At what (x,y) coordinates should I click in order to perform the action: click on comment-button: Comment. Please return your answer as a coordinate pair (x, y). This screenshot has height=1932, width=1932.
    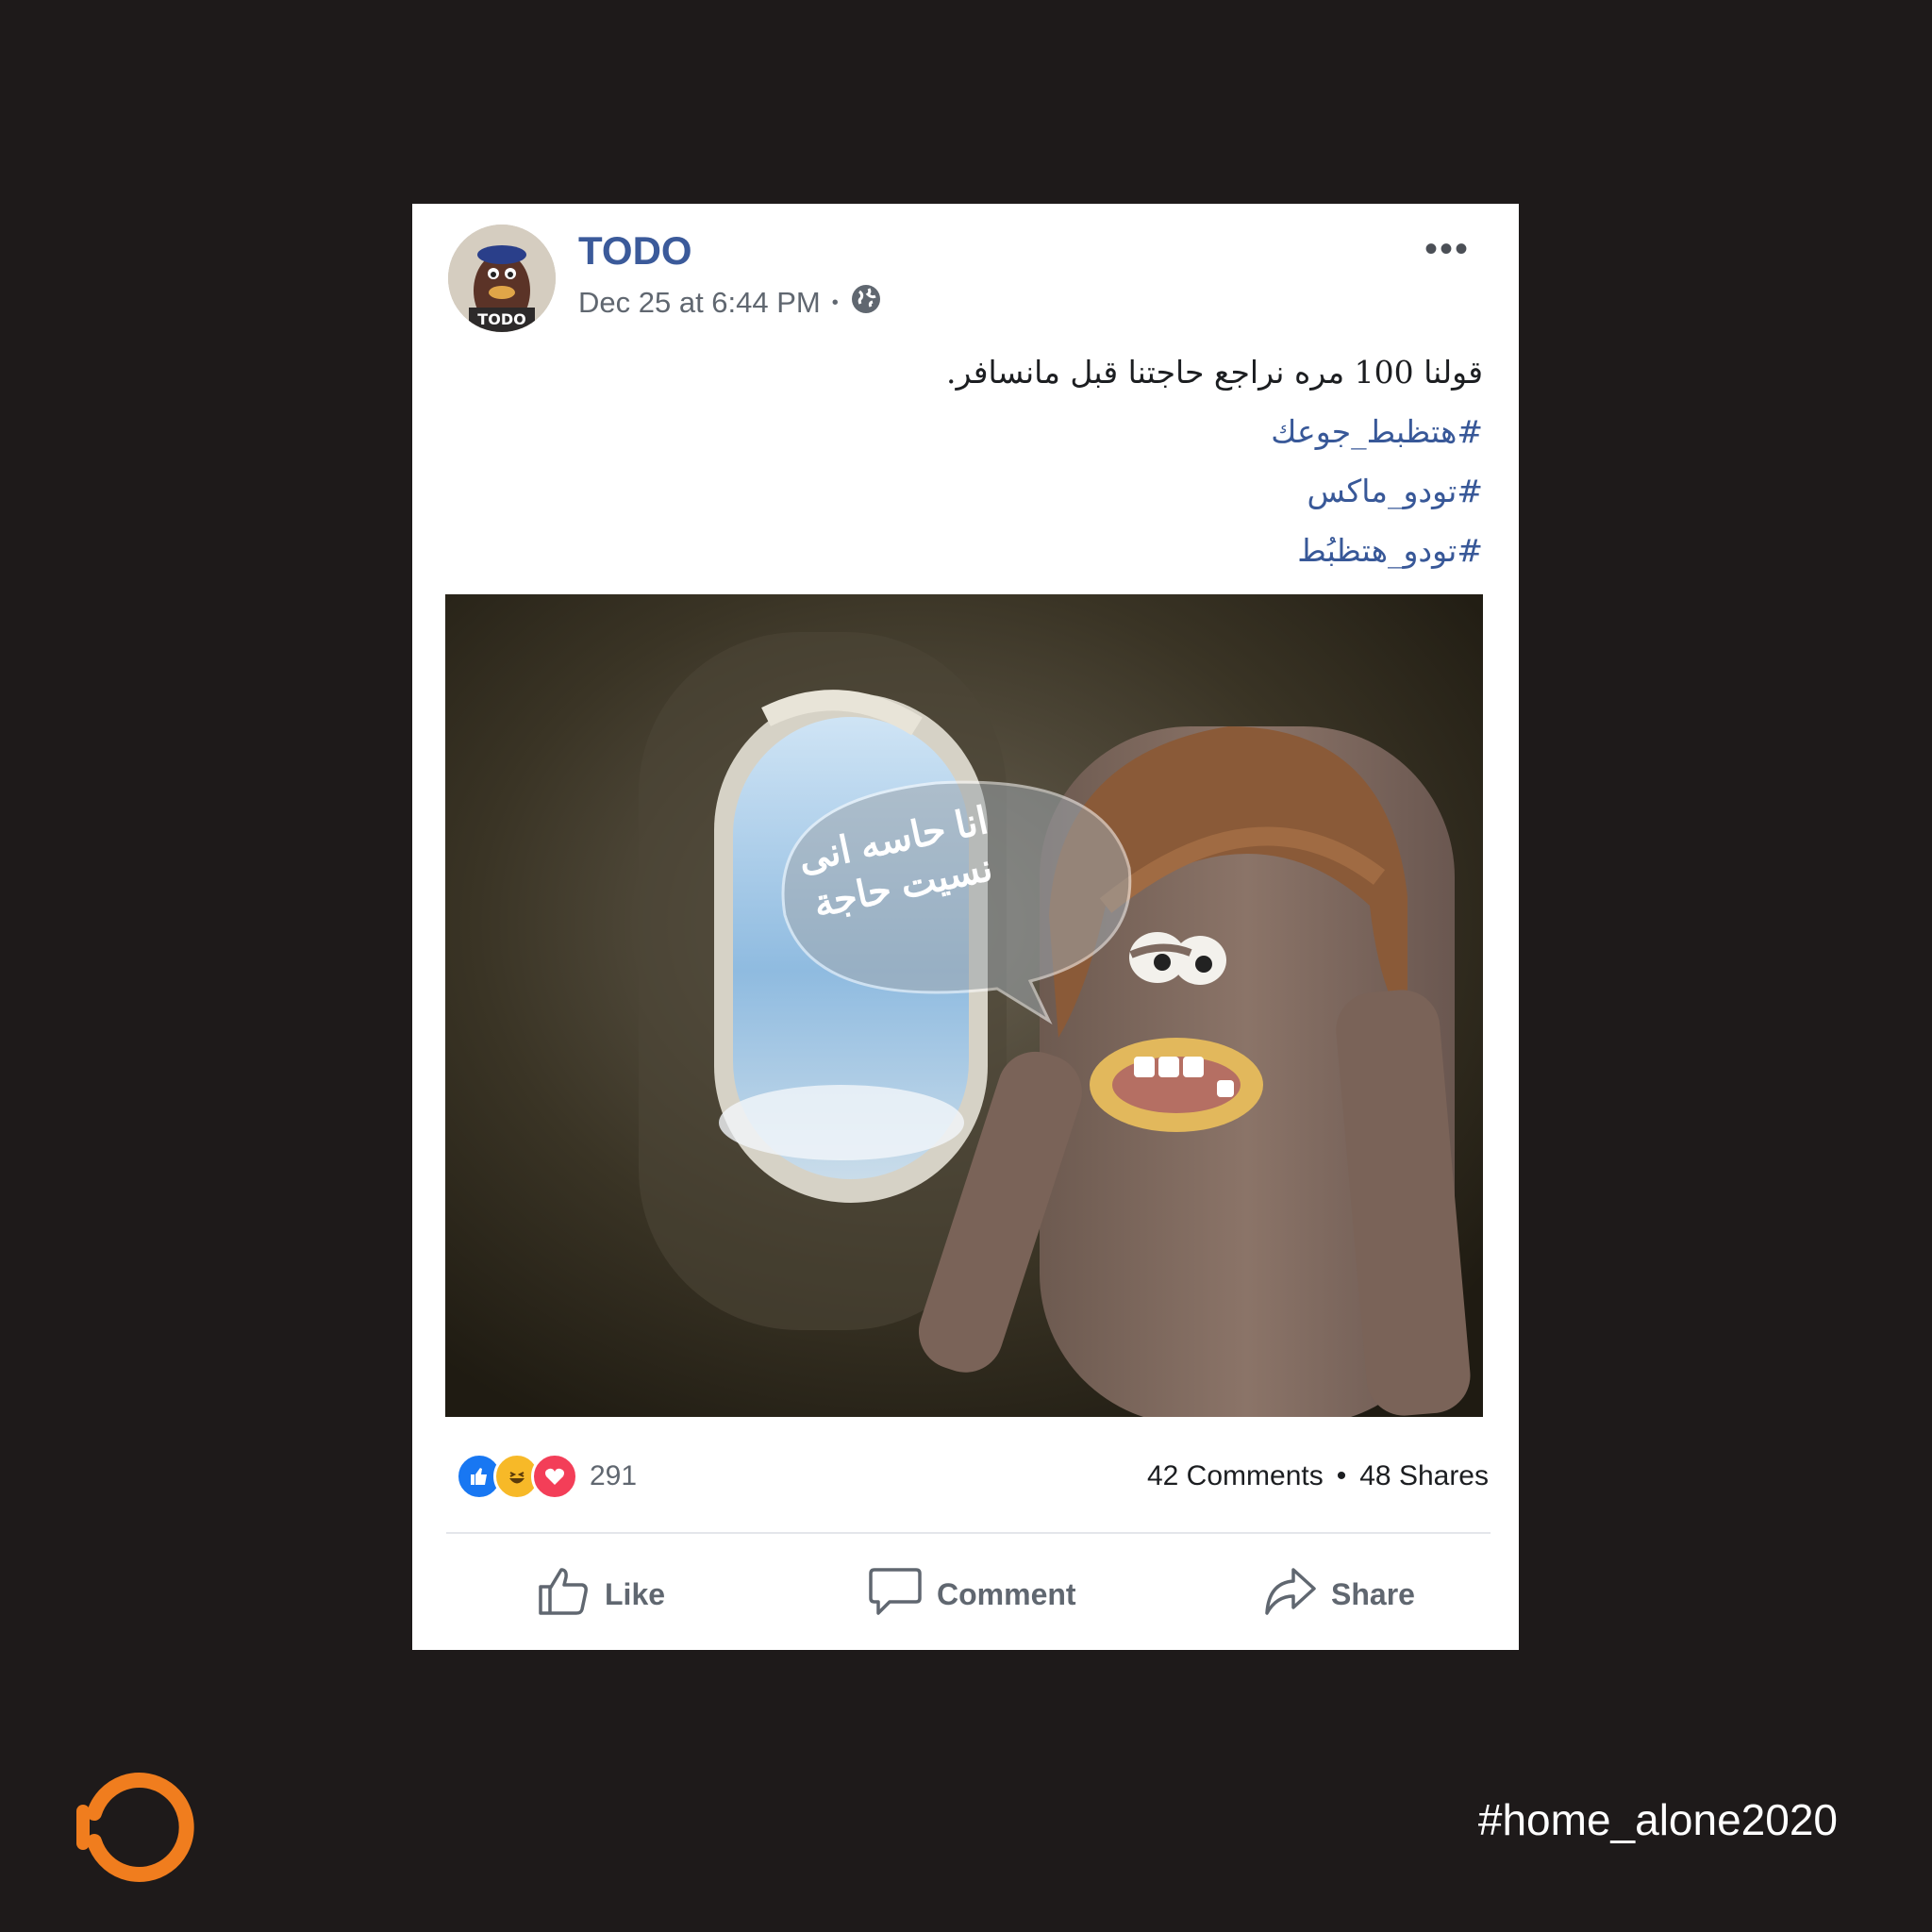
    Looking at the image, I should click on (971, 1594).